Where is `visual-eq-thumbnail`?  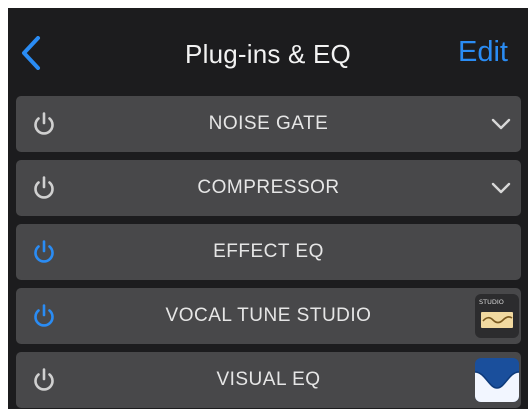
visual-eq-thumbnail is located at coordinates (497, 380).